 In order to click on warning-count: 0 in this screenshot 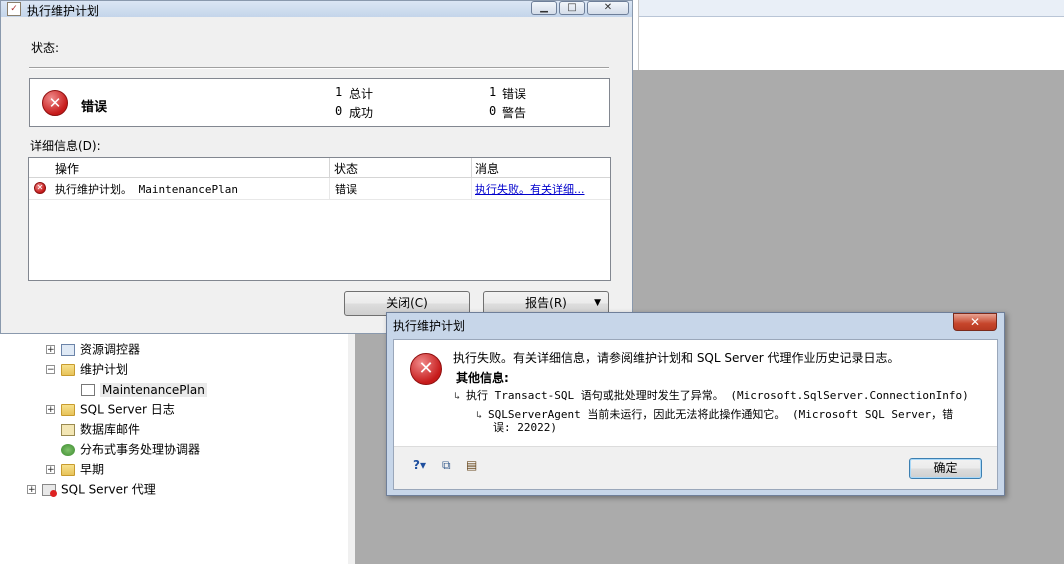, I will do `click(493, 111)`.